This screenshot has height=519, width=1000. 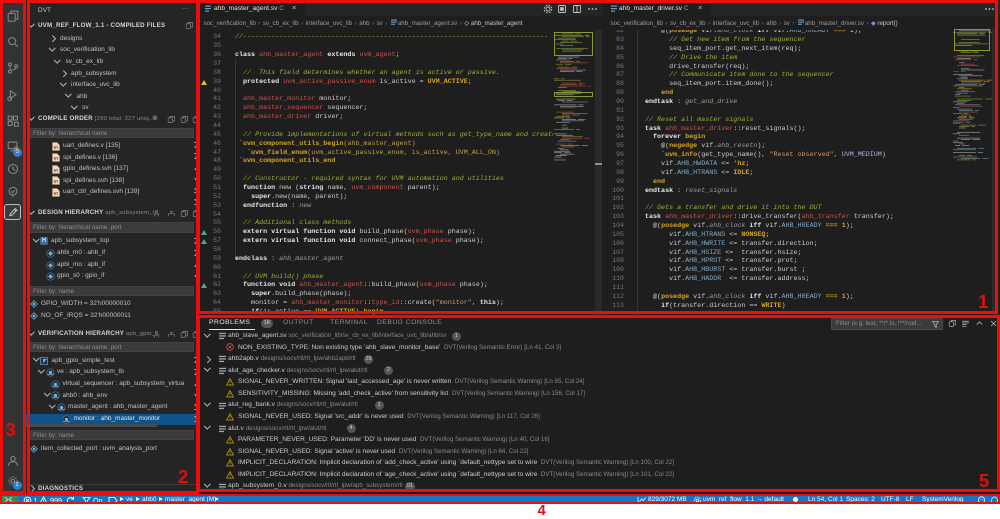 I want to click on svg-text: 999, so click(x=56, y=500).